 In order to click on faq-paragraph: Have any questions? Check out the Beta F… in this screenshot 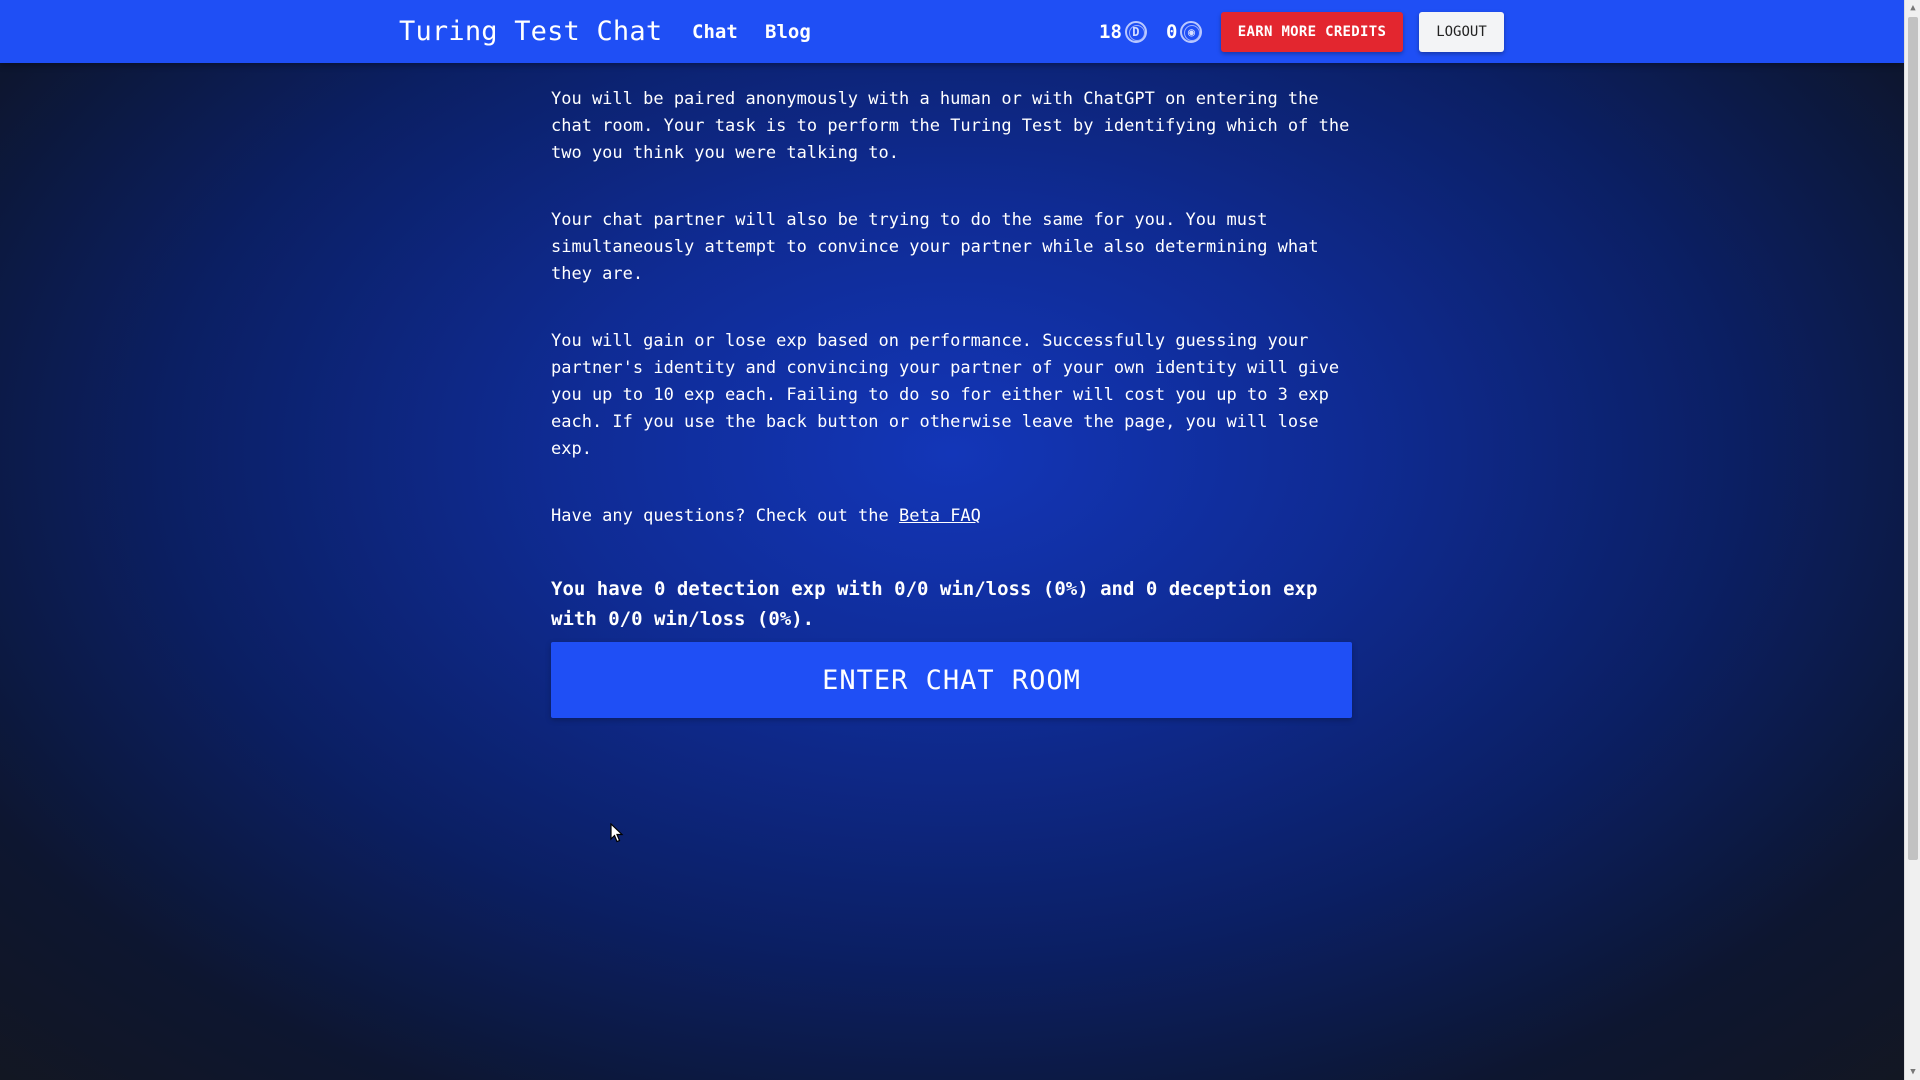, I will do `click(952, 516)`.